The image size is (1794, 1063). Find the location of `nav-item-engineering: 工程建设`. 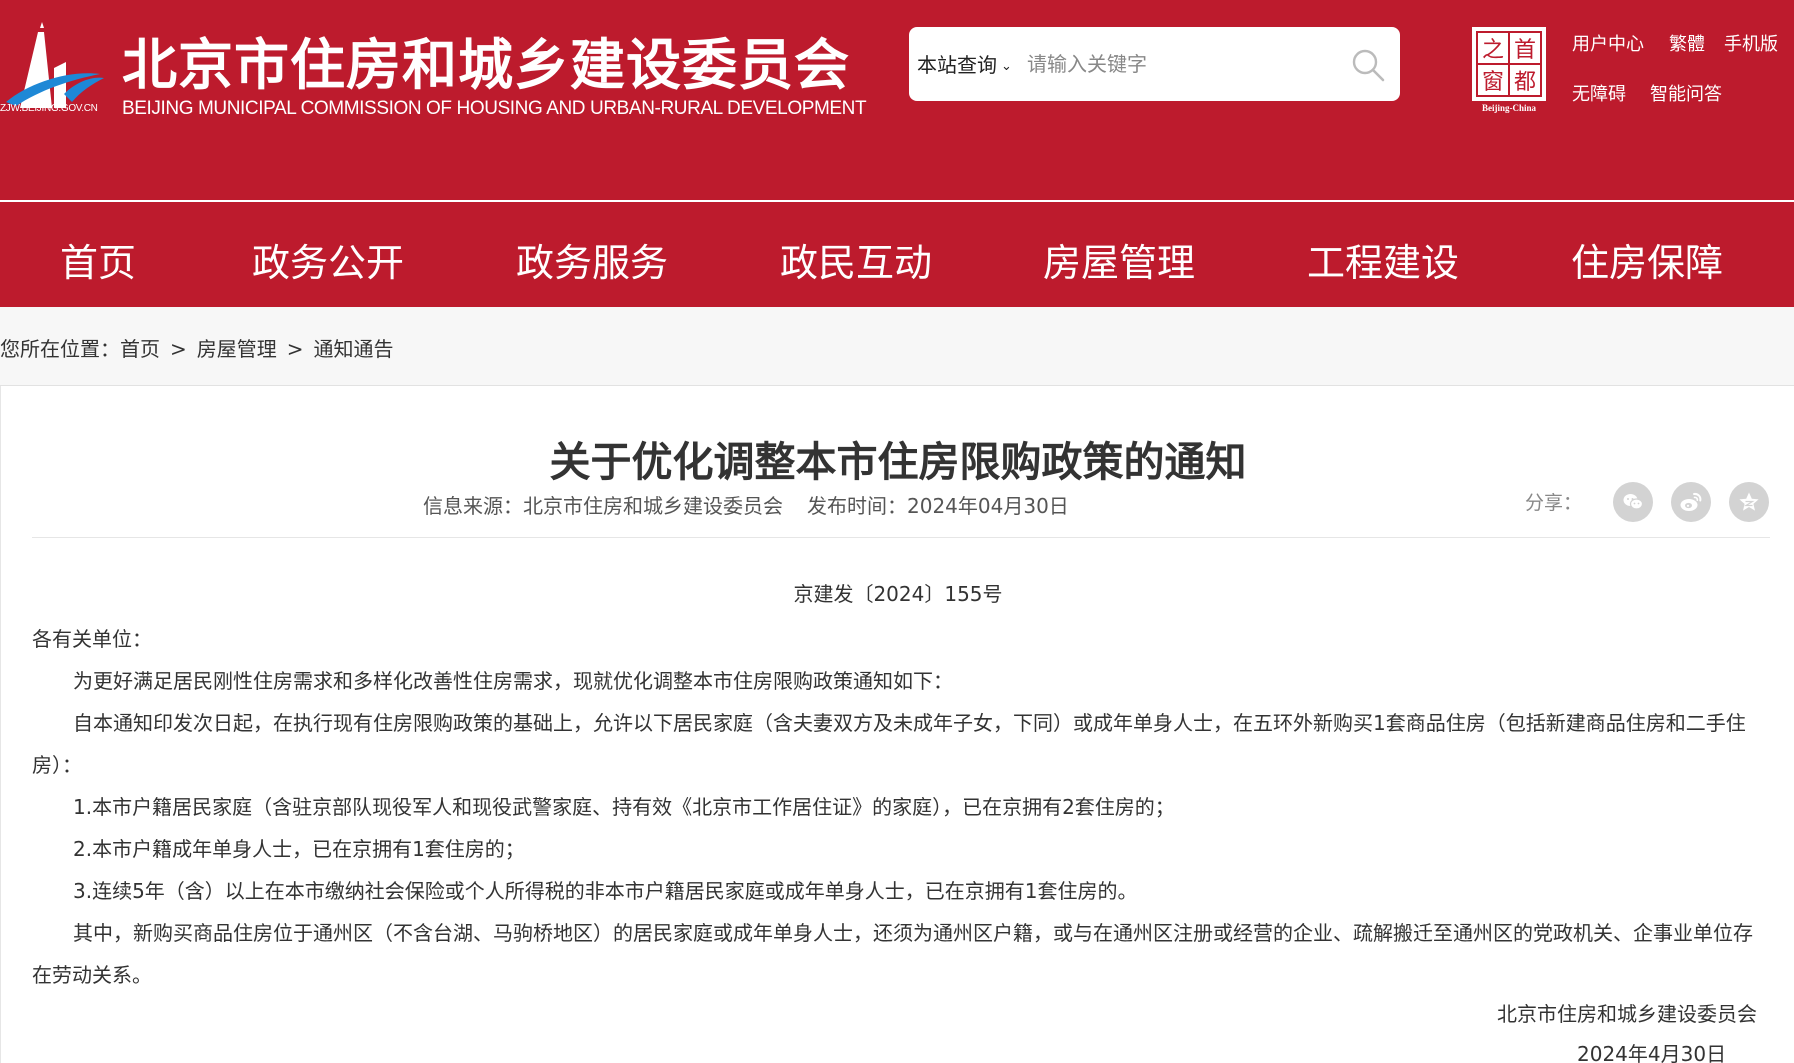

nav-item-engineering: 工程建设 is located at coordinates (1383, 259).